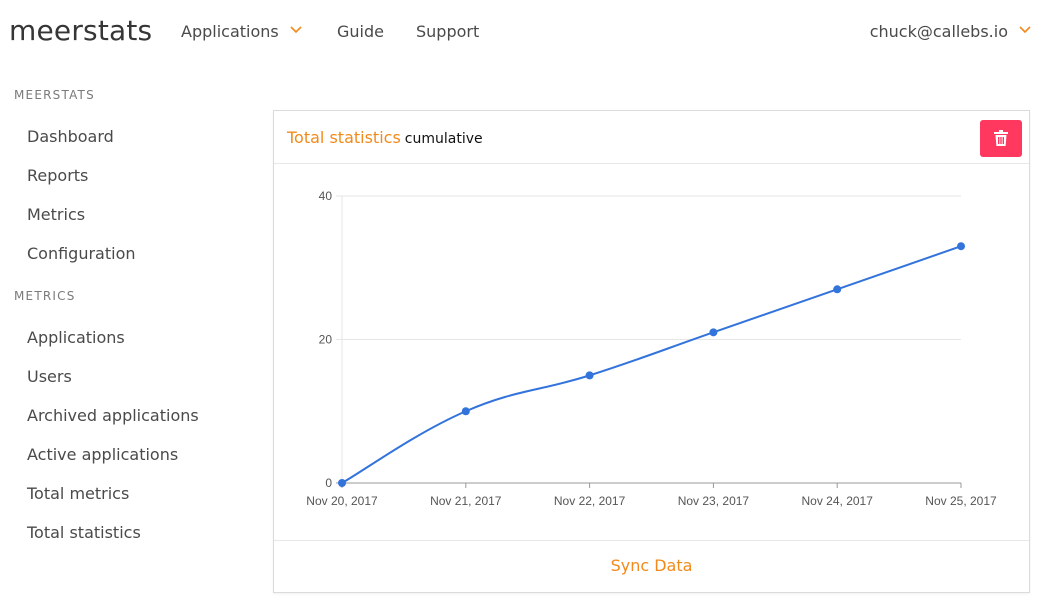 This screenshot has height=600, width=1046. I want to click on card-footer: Sync Data, so click(651, 566).